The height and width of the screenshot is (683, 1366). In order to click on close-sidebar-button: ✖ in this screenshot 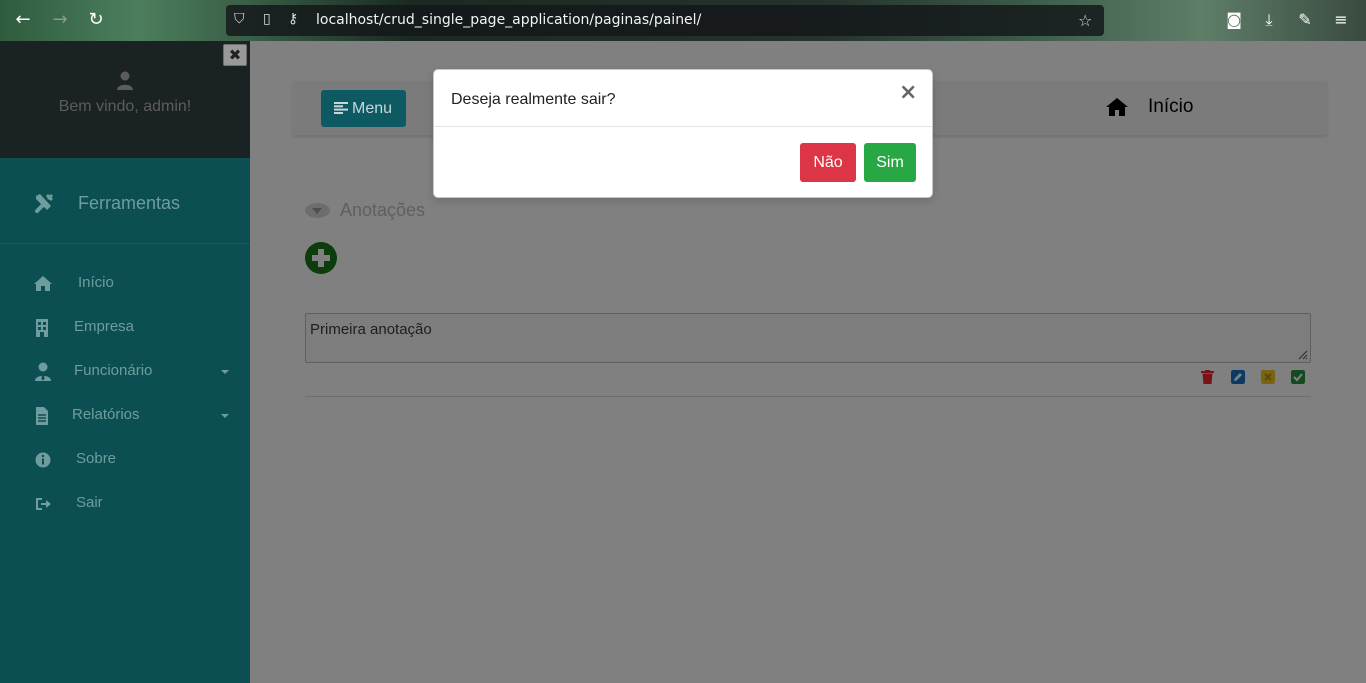, I will do `click(235, 55)`.